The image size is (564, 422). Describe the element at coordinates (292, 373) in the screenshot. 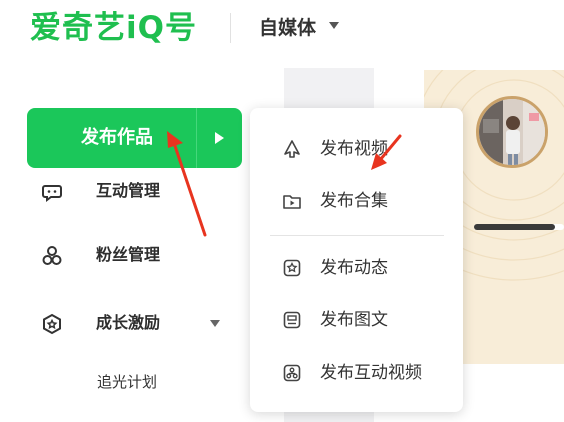

I see `interactive-video-icon` at that location.